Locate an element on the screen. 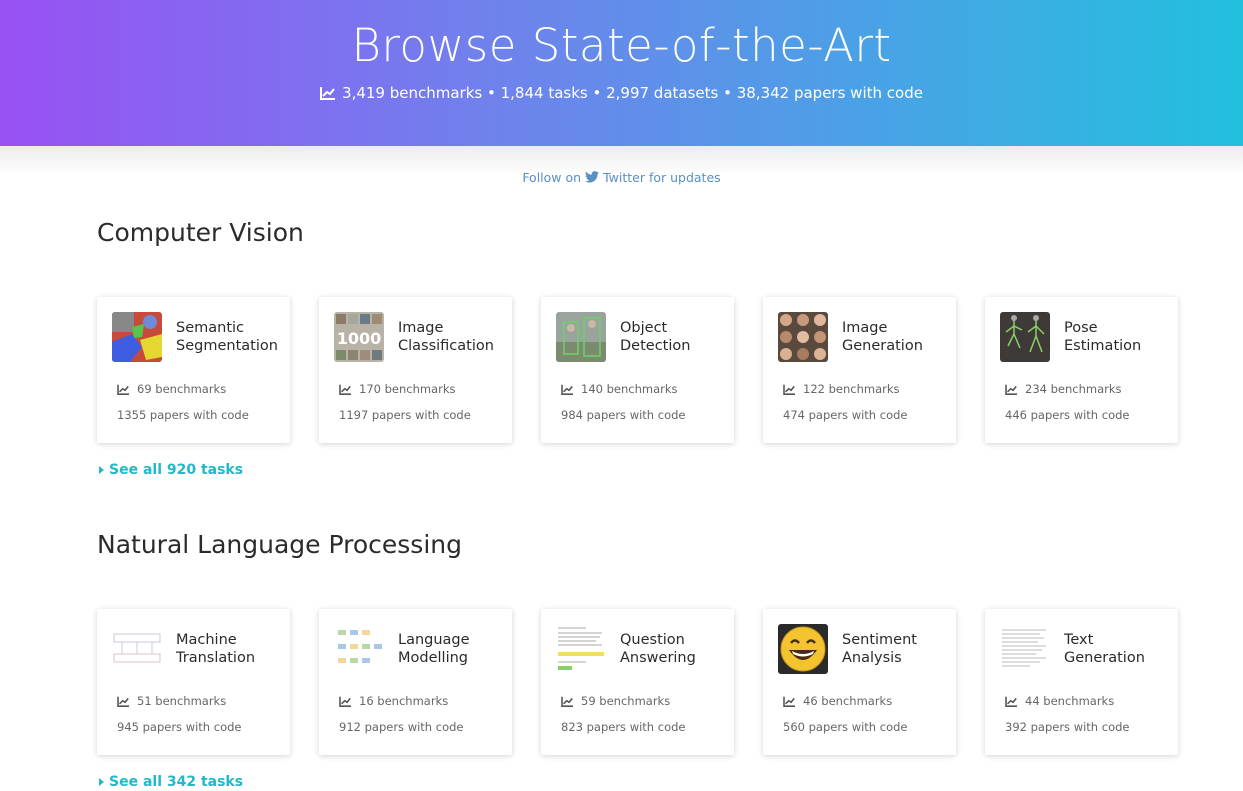  task-name: Language Modelling is located at coordinates (434, 649).